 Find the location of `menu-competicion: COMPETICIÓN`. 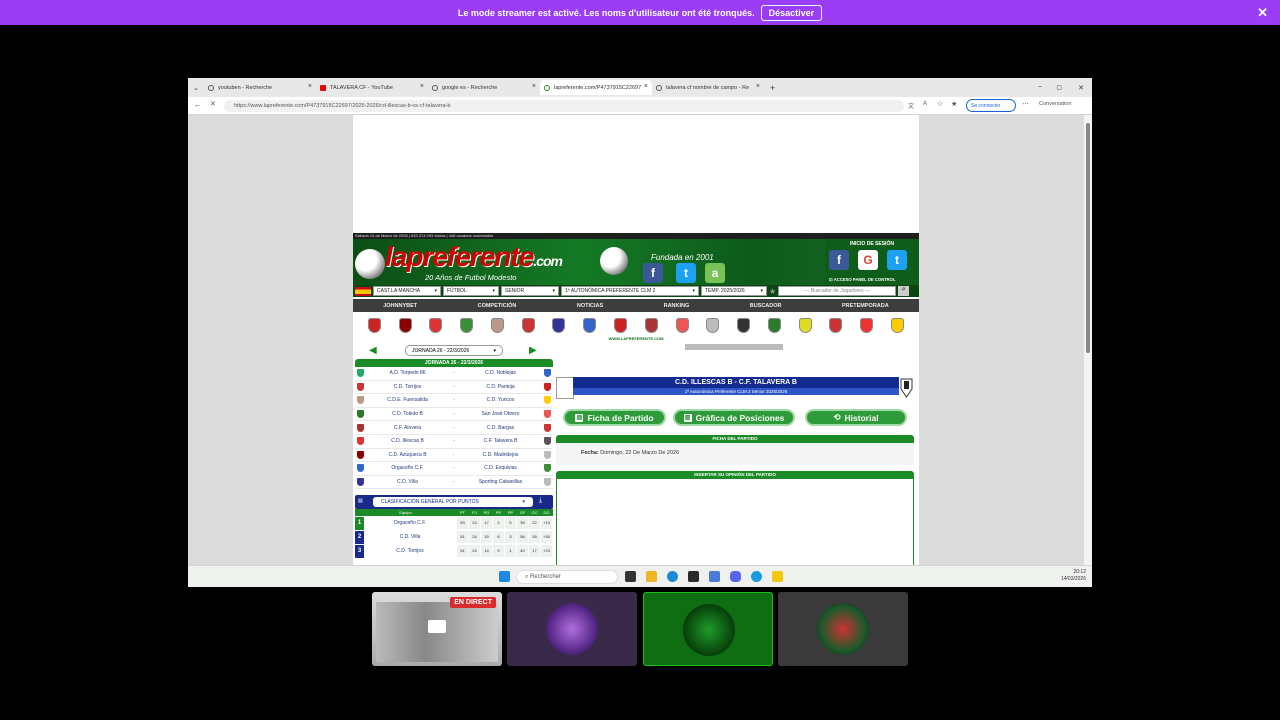

menu-competicion: COMPETICIÓN is located at coordinates (497, 306).